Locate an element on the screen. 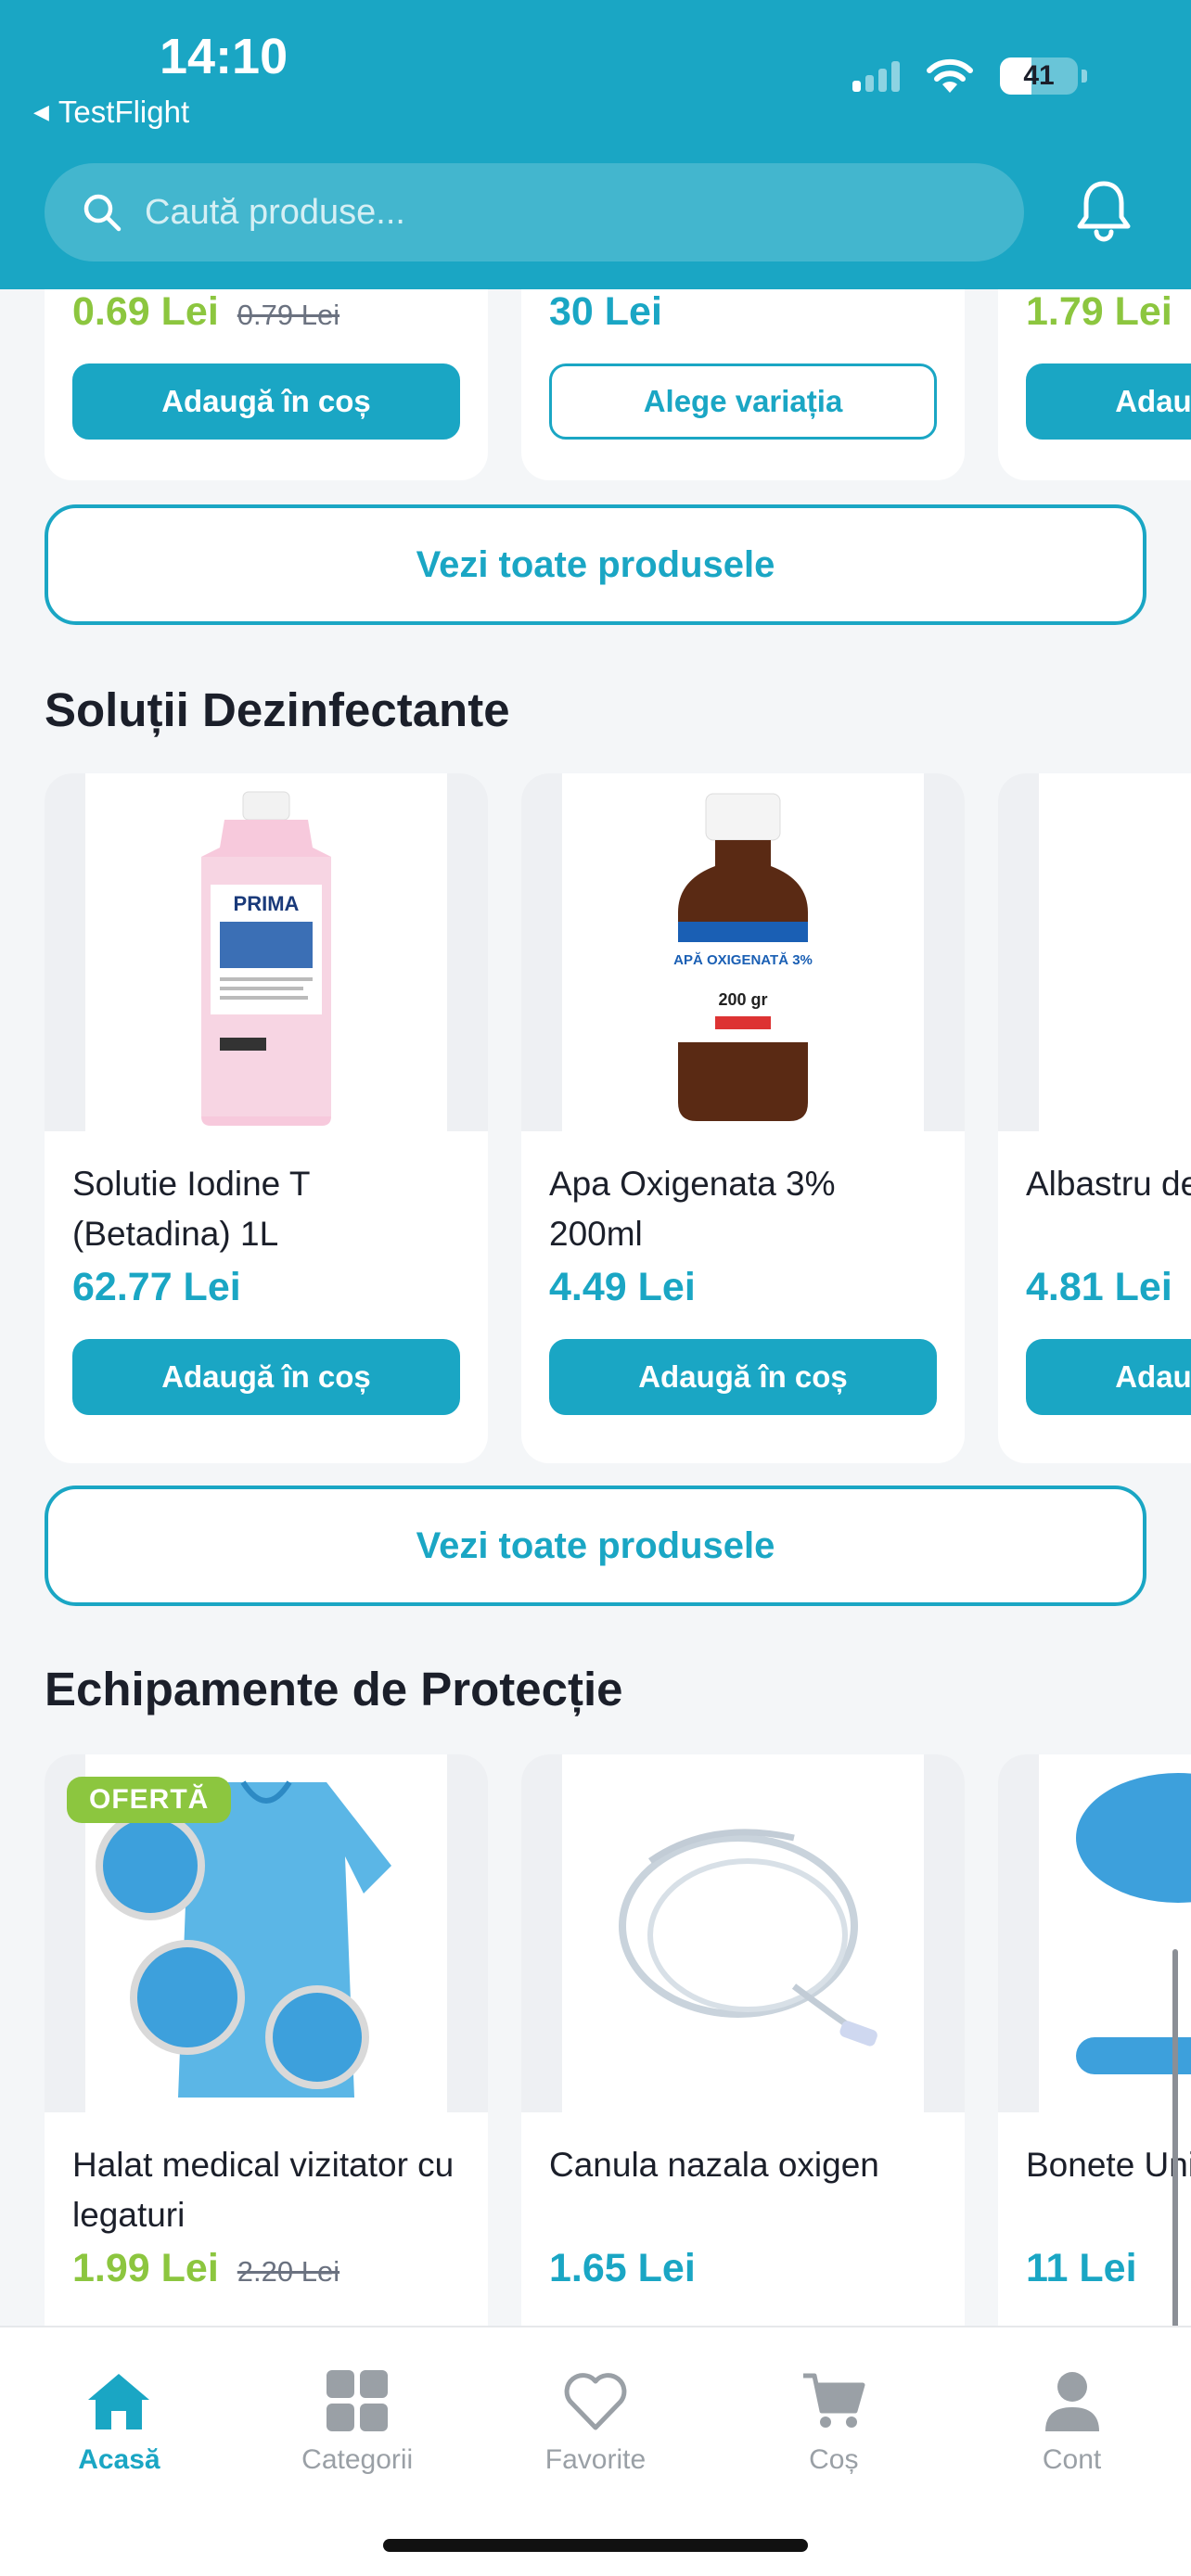  product-price: 62.77 Lei is located at coordinates (156, 1287).